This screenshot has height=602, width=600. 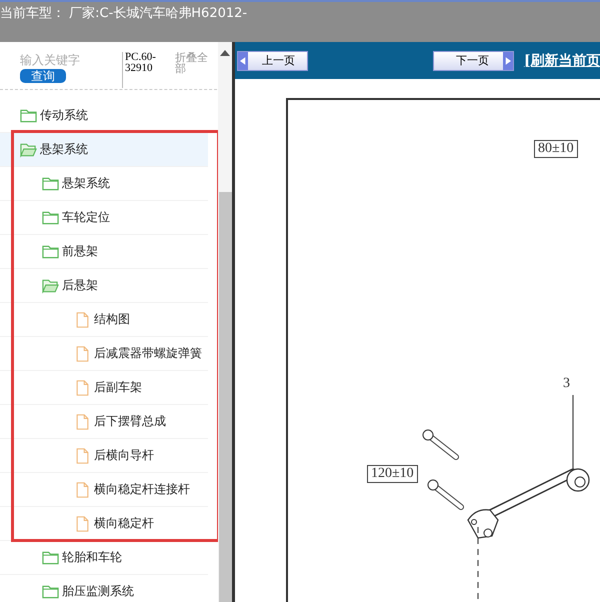 What do you see at coordinates (104, 388) in the screenshot?
I see `tree-item: 后副车架` at bounding box center [104, 388].